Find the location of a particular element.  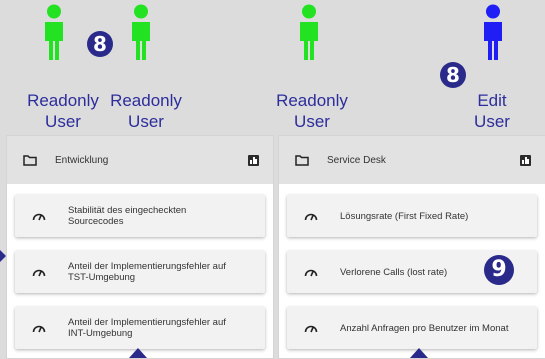

user-label: Edit User is located at coordinates (492, 111).